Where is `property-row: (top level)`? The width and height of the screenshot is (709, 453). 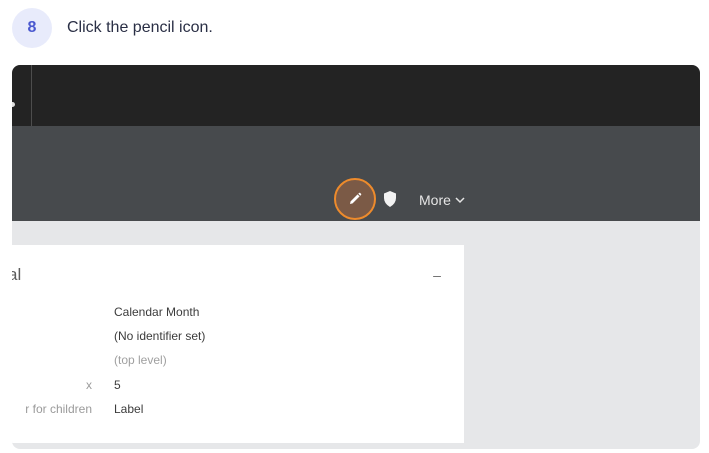 property-row: (top level) is located at coordinates (238, 360).